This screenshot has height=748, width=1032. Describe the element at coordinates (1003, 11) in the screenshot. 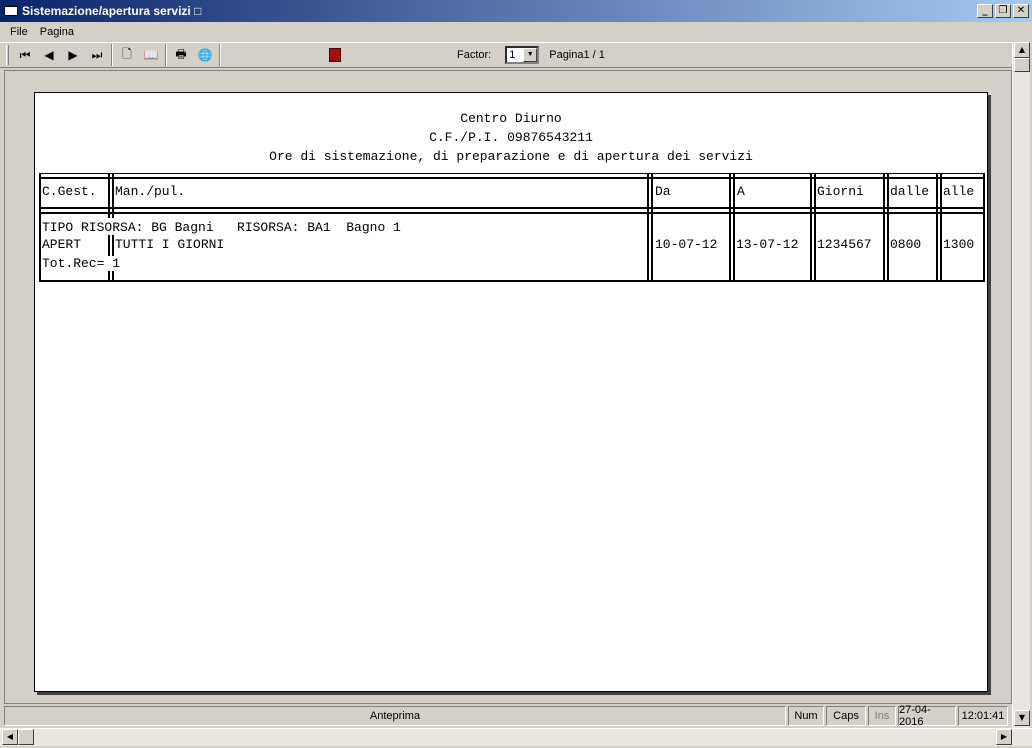

I see `restore-button: ❐` at that location.